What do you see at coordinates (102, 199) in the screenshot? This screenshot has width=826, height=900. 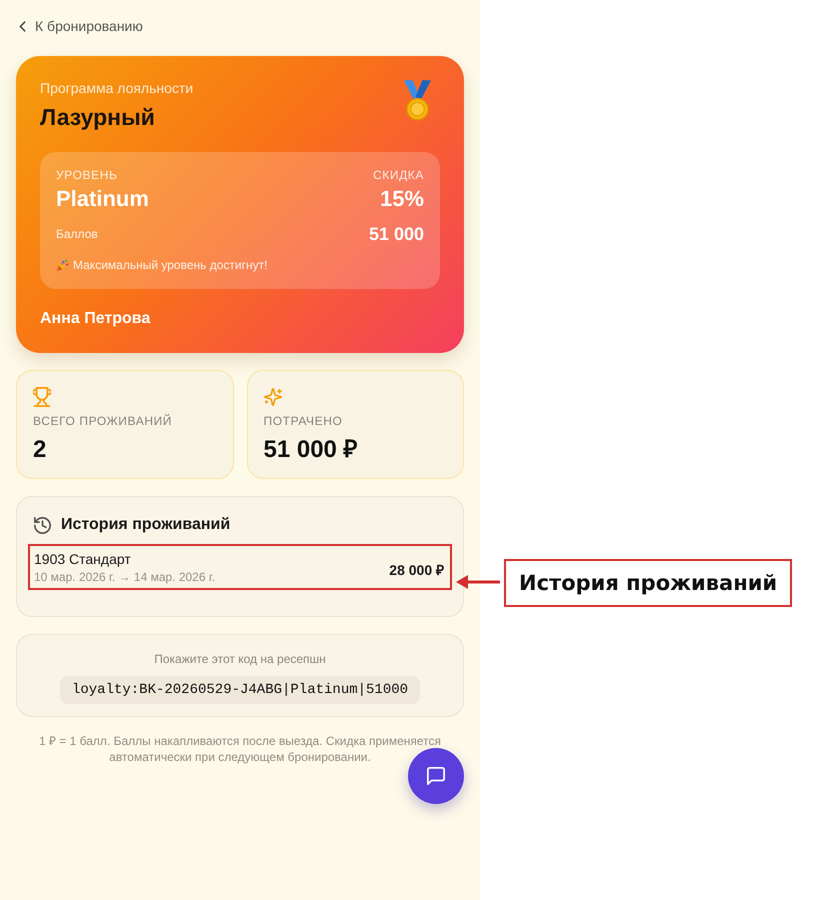 I see `level-value: Platinum` at bounding box center [102, 199].